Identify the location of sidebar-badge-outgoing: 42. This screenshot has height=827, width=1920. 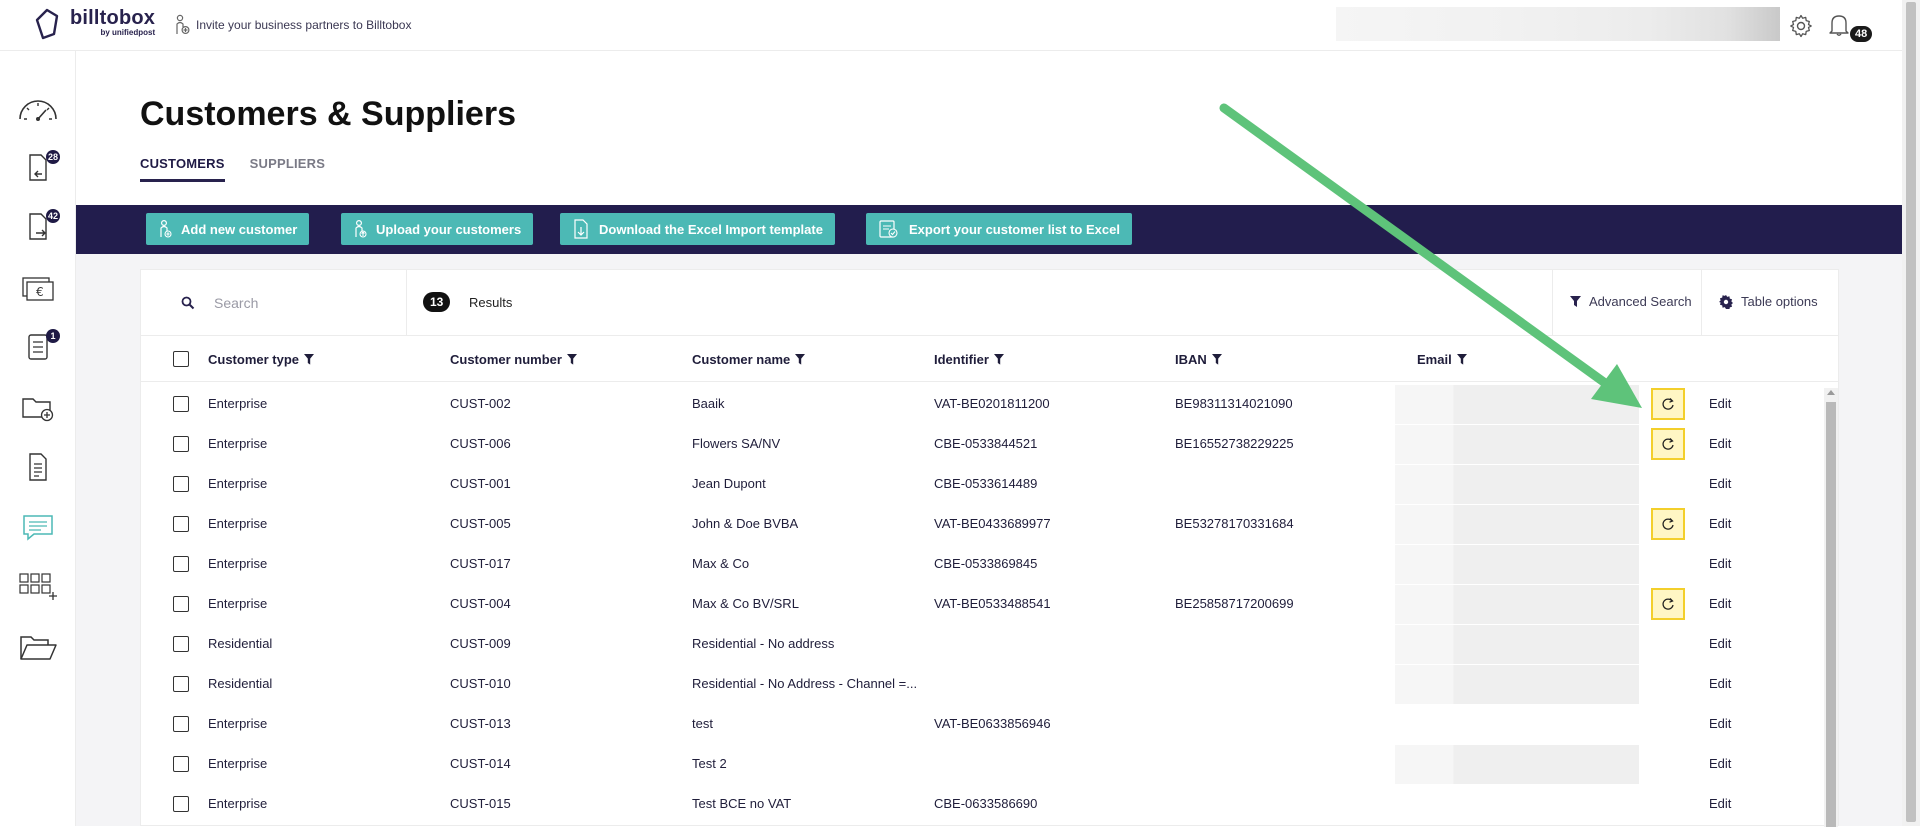
(52, 216).